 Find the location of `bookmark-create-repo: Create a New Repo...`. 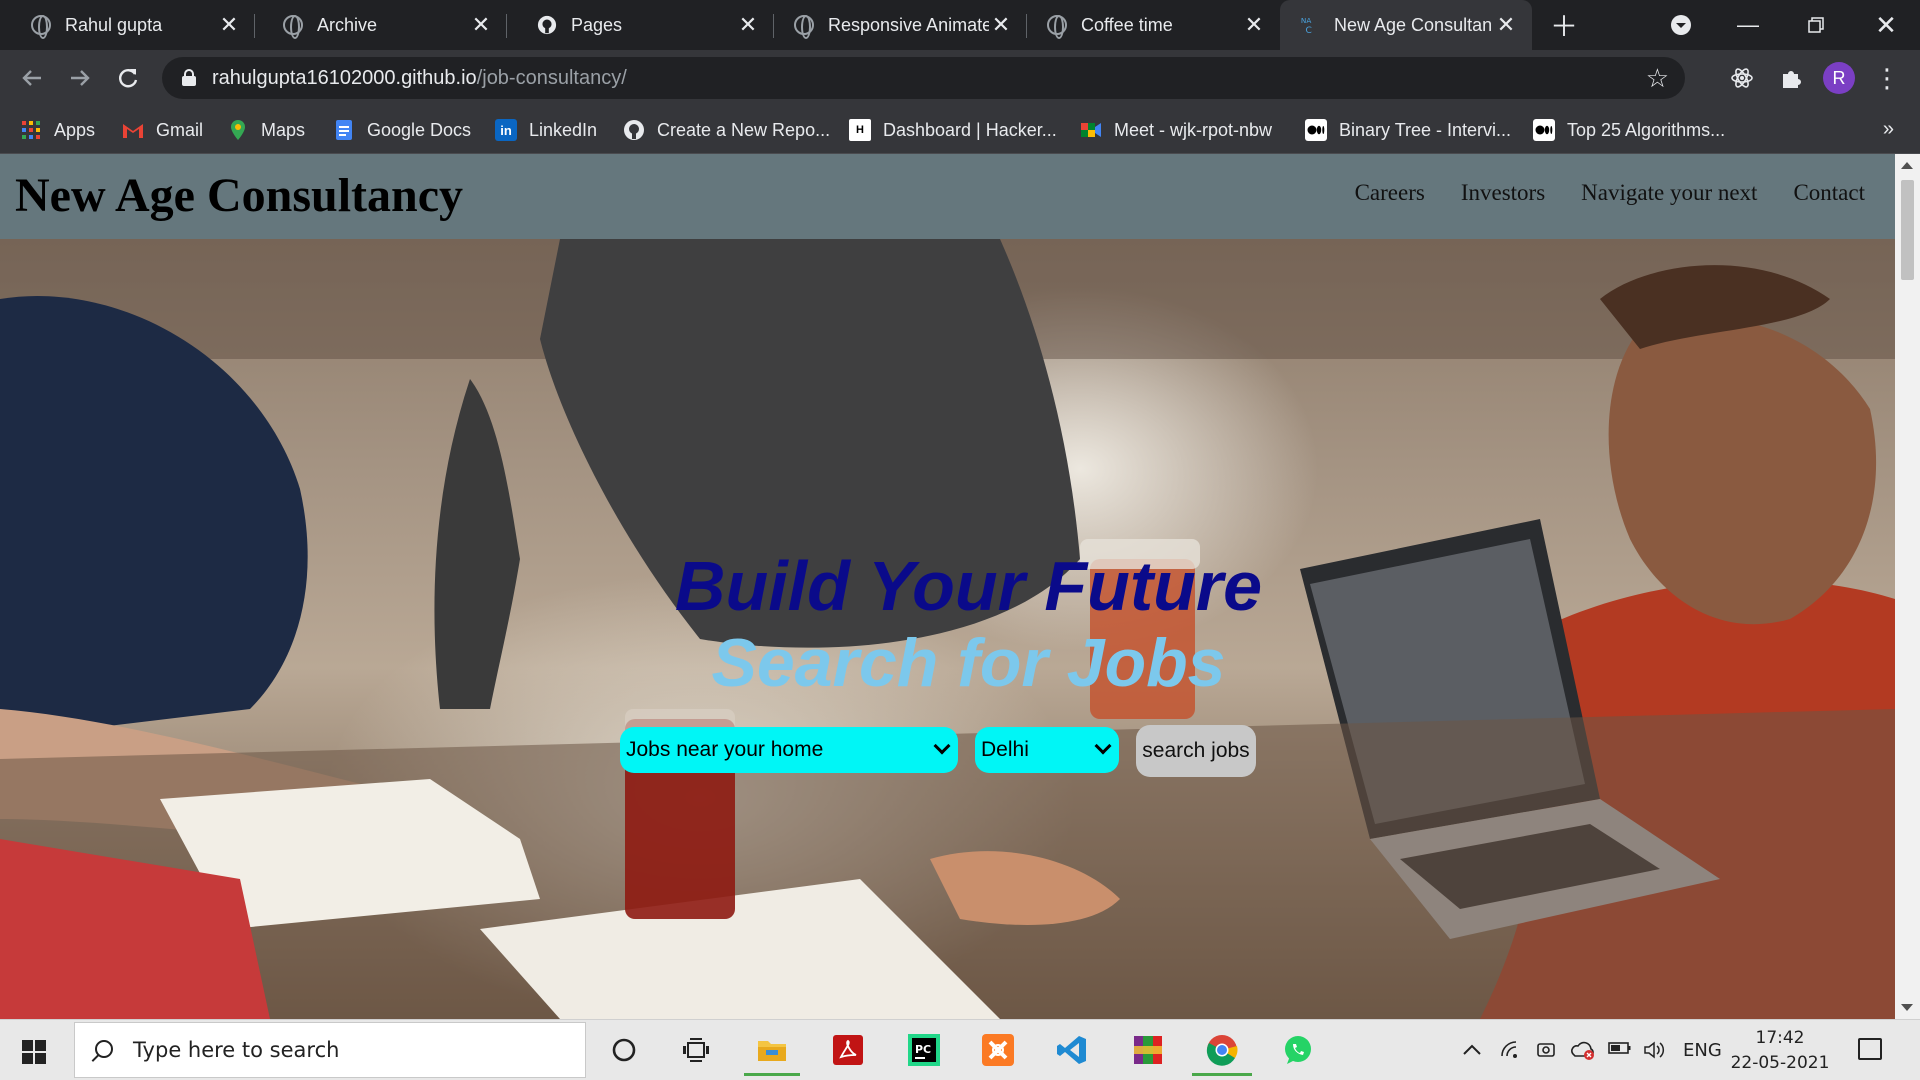

bookmark-create-repo: Create a New Repo... is located at coordinates (726, 130).